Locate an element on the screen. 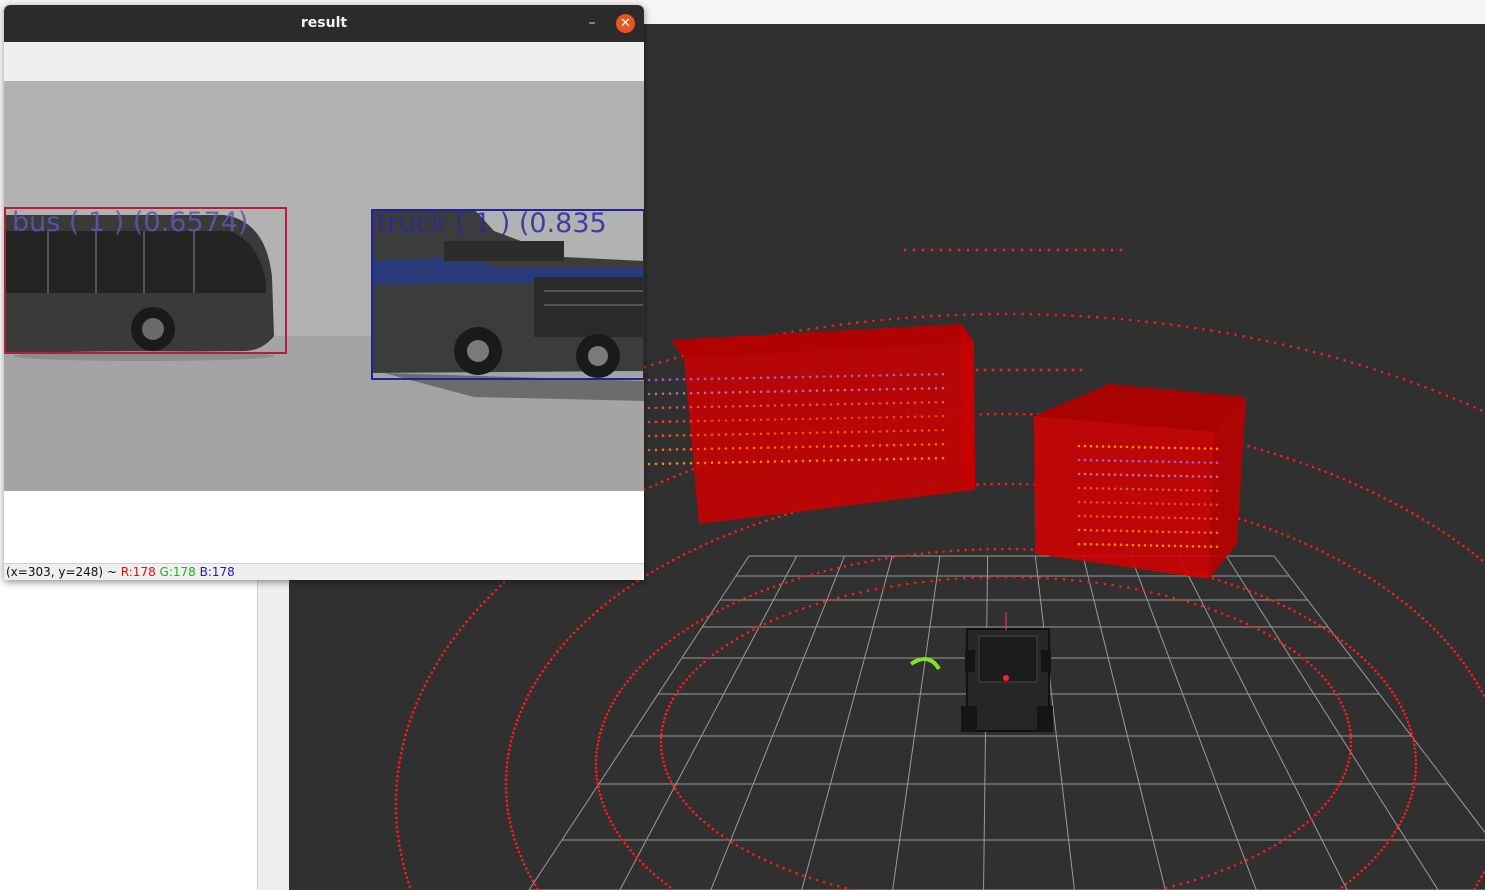 The height and width of the screenshot is (890, 1485). minimize-button: – is located at coordinates (592, 24).